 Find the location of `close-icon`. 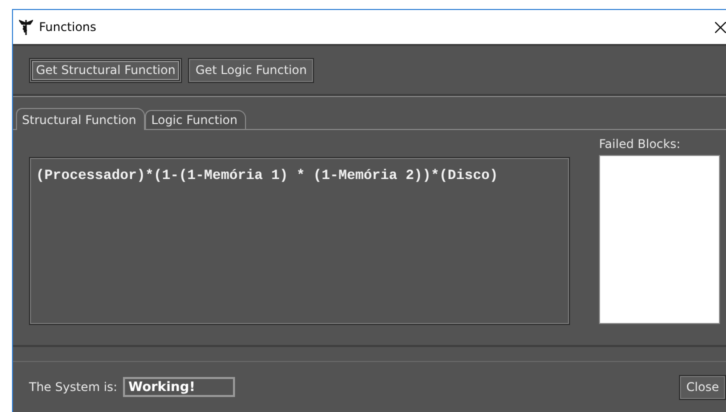

close-icon is located at coordinates (720, 27).